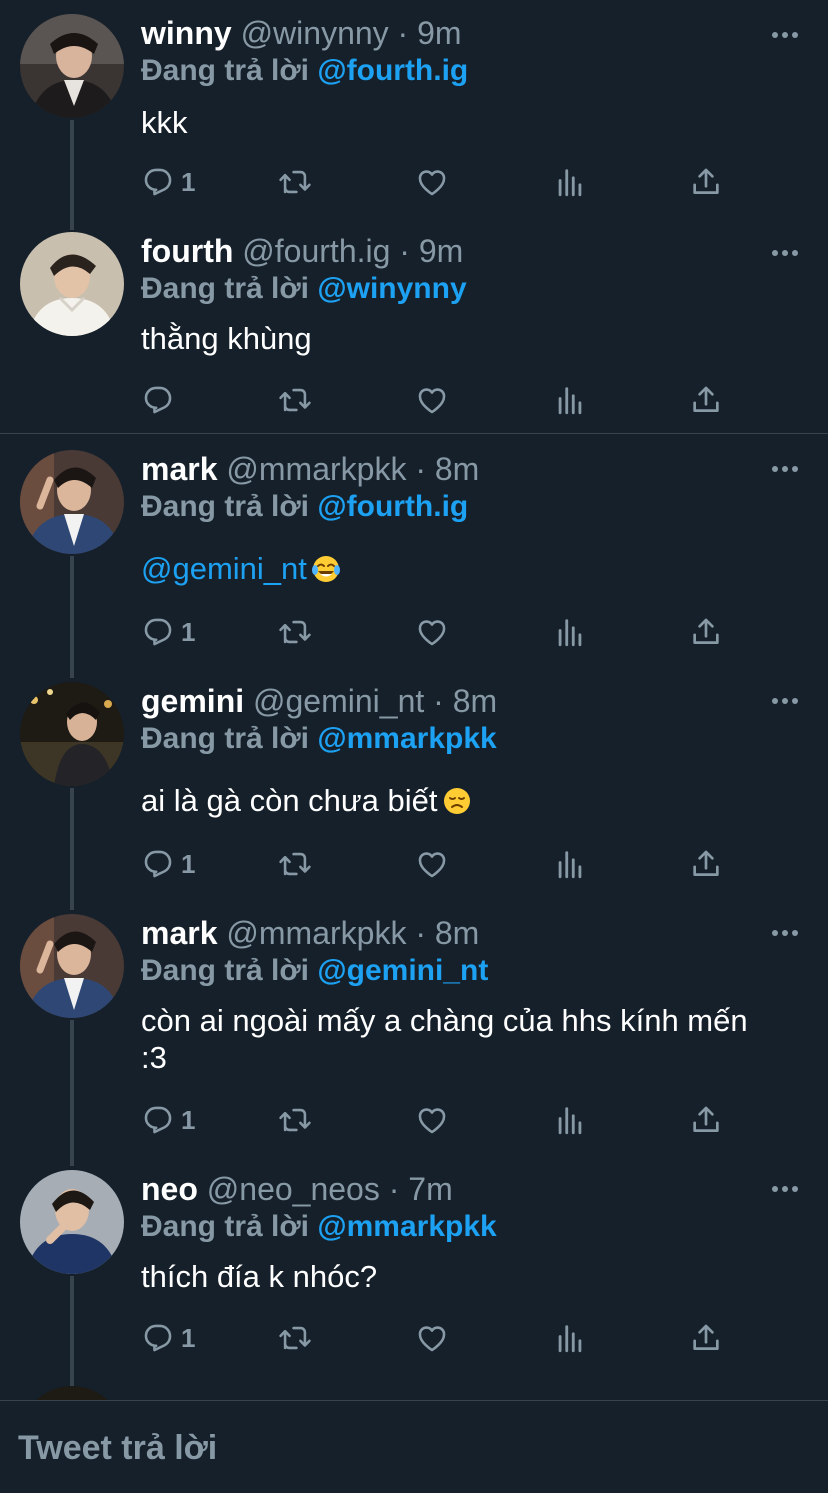 This screenshot has width=828, height=1493. I want to click on replying-to: Đang trả lời @mmarkpkk, so click(319, 1227).